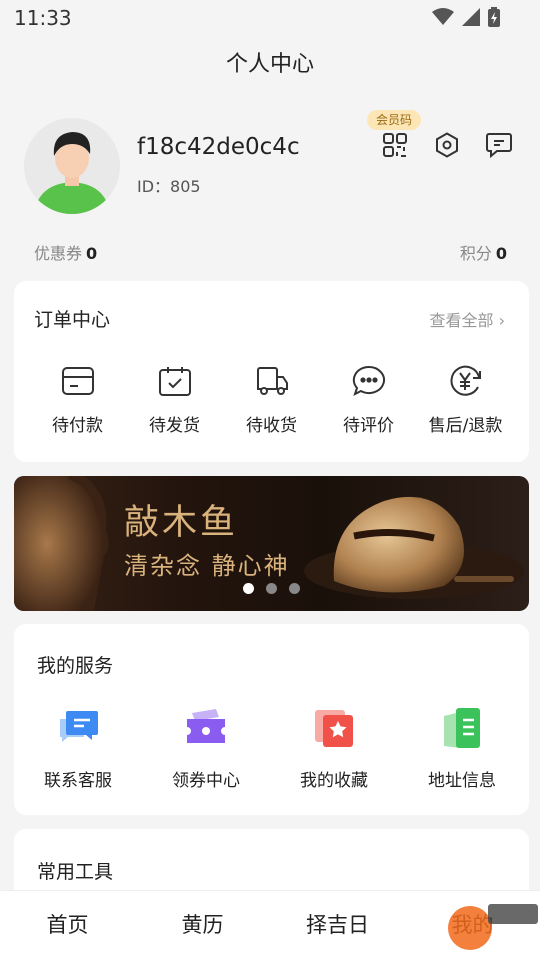  I want to click on chat-bubble-icon, so click(368, 381).